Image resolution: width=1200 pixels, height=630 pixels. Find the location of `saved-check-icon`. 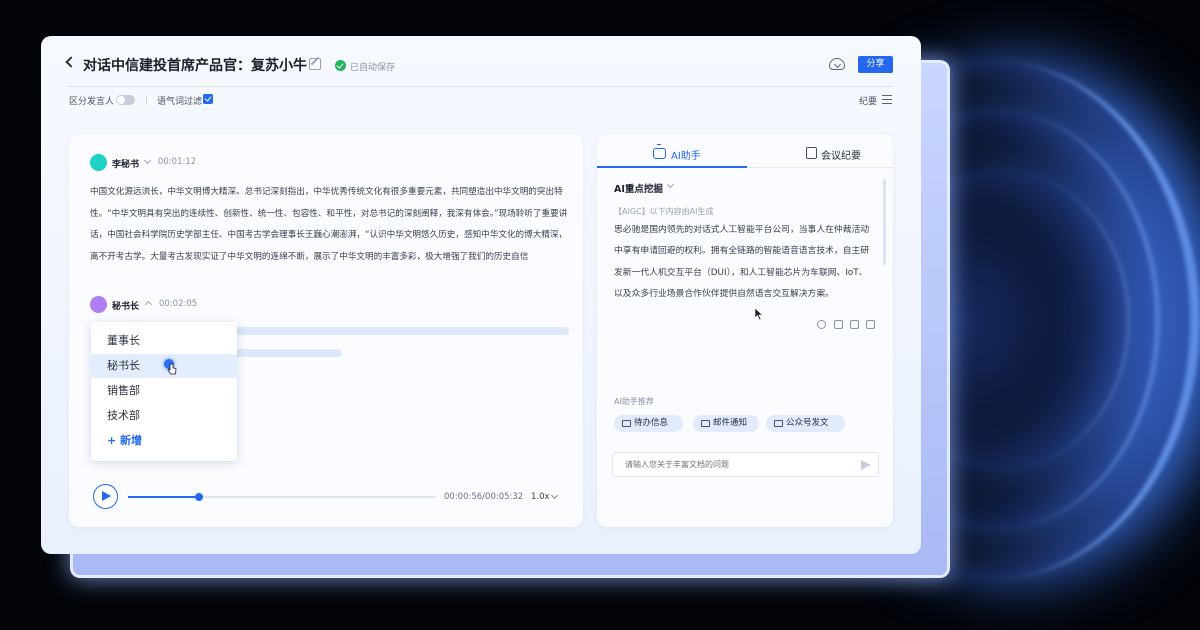

saved-check-icon is located at coordinates (340, 65).